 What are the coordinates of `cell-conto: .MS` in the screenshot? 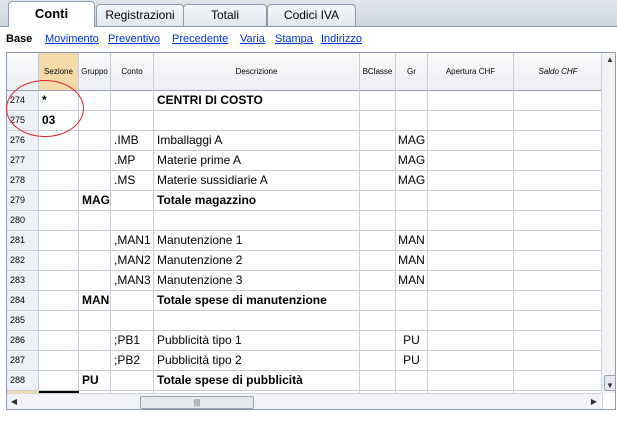 It's located at (132, 181).